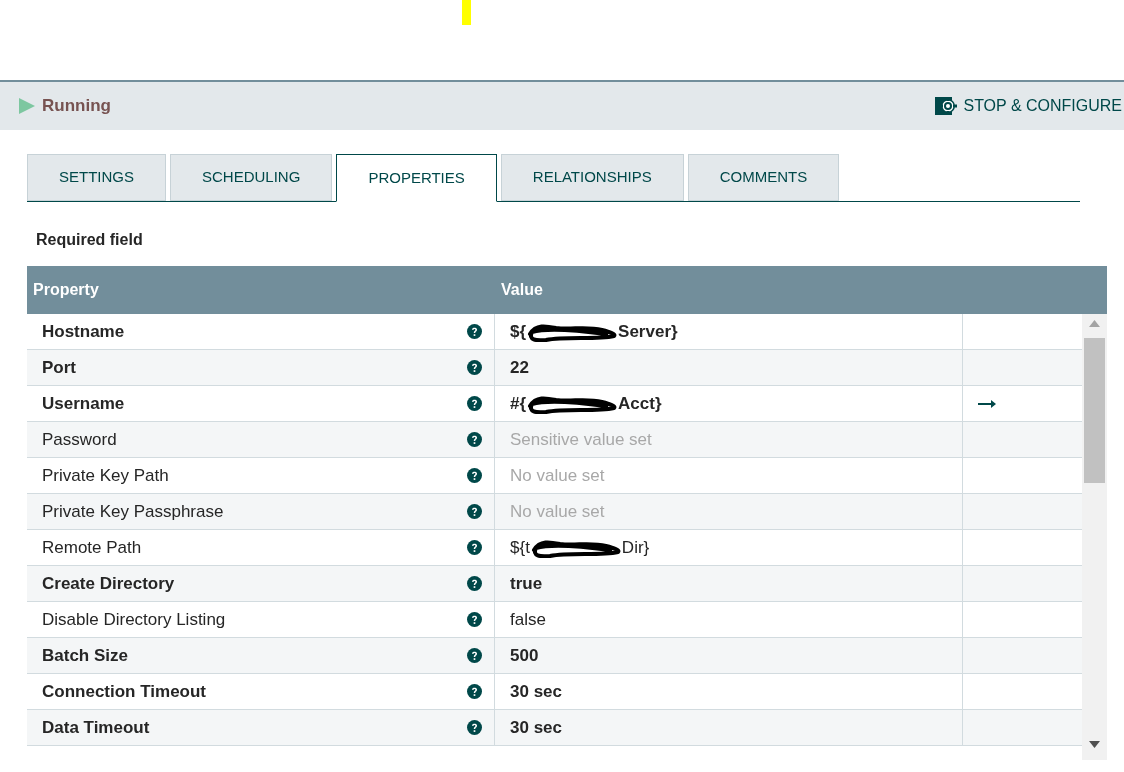  I want to click on status-label: Running, so click(76, 106).